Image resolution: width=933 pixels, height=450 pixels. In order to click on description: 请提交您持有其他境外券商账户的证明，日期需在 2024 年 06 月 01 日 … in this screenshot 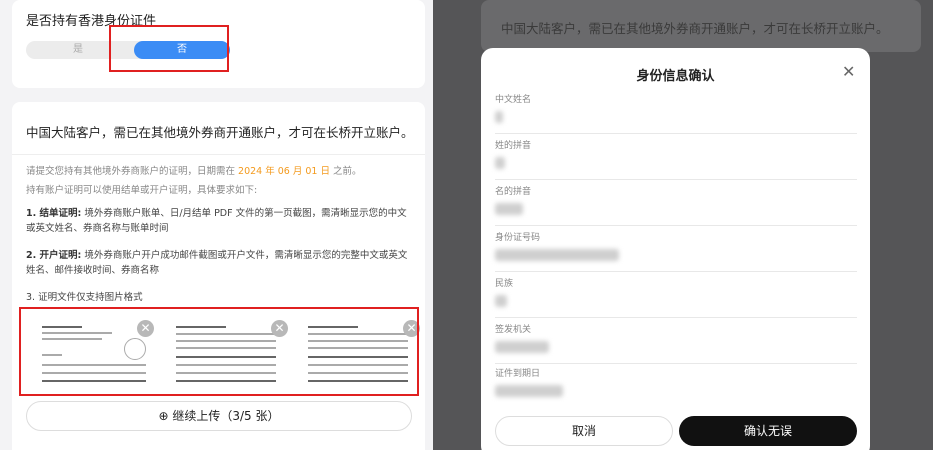, I will do `click(194, 171)`.